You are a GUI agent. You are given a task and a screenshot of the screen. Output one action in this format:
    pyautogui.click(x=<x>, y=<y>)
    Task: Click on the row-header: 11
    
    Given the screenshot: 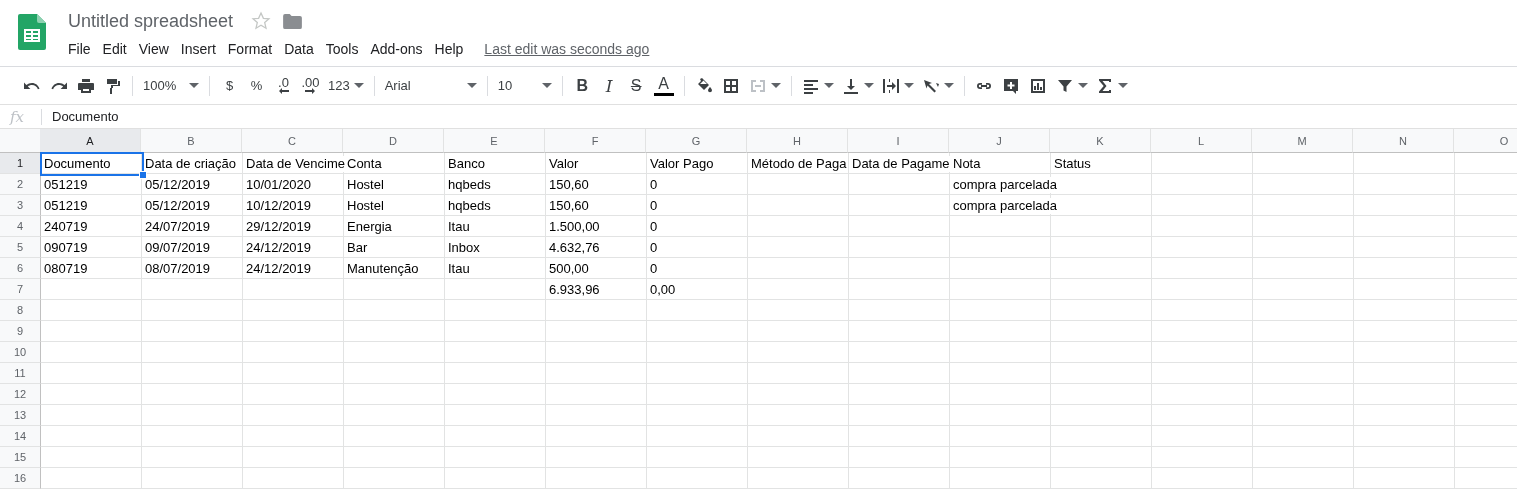 What is the action you would take?
    pyautogui.click(x=20, y=373)
    